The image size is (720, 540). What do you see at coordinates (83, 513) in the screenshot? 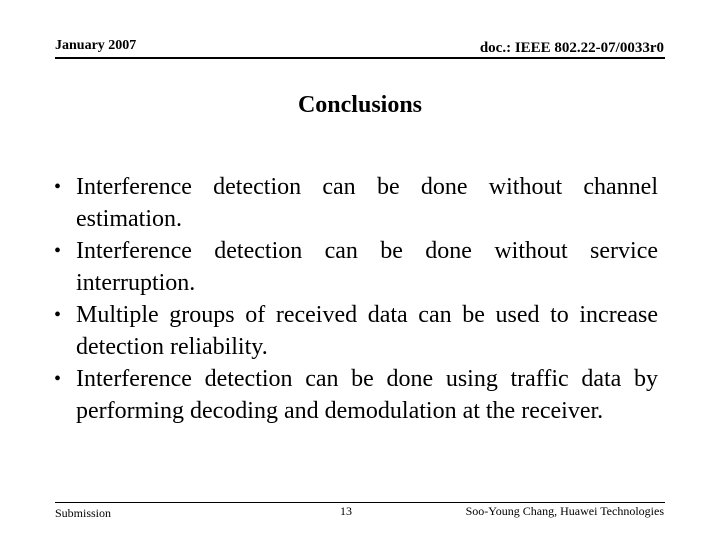
I see `footer-submission: Submission` at bounding box center [83, 513].